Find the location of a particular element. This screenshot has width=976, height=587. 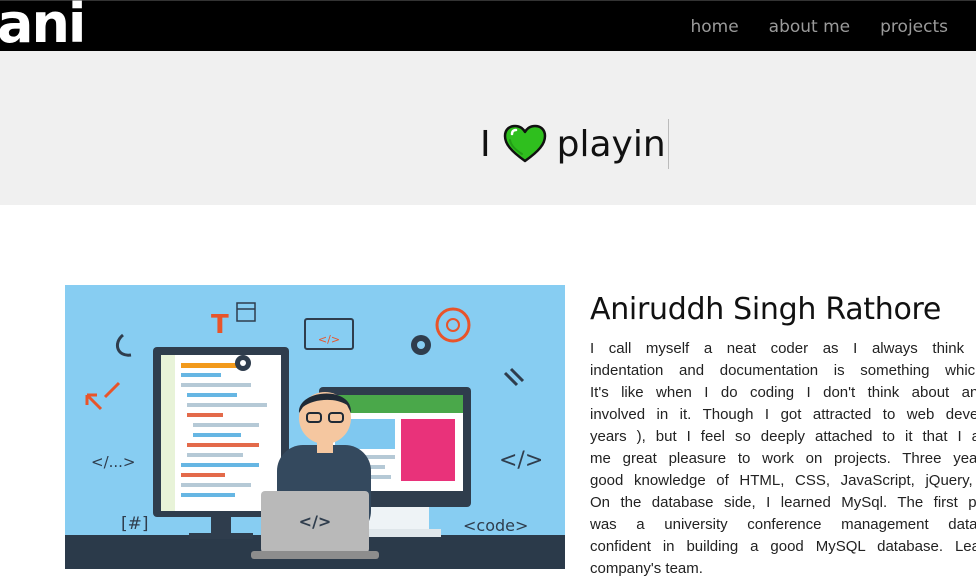

bio-line: company's team. is located at coordinates (646, 568).